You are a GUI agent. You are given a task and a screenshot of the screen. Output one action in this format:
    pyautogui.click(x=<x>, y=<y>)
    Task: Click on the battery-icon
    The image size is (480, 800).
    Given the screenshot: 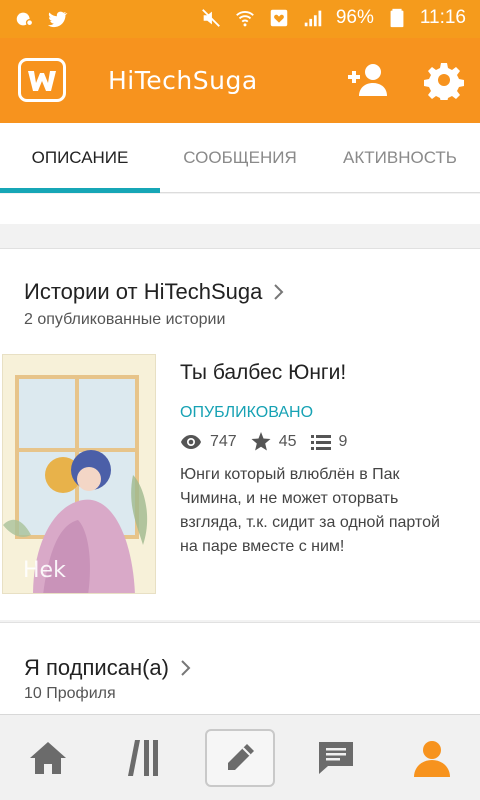 What is the action you would take?
    pyautogui.click(x=397, y=18)
    